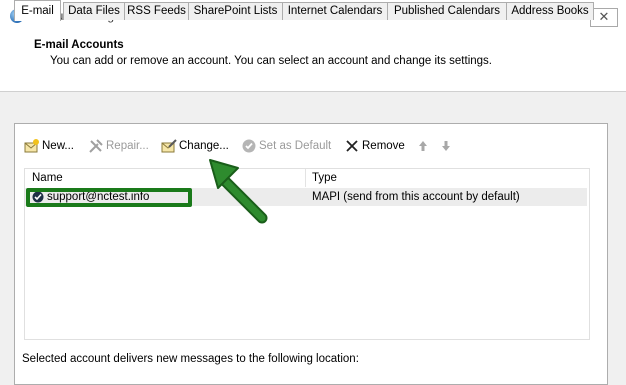 Image resolution: width=626 pixels, height=385 pixels. I want to click on account-type-cell: MAPI (send from this account by default), so click(416, 197).